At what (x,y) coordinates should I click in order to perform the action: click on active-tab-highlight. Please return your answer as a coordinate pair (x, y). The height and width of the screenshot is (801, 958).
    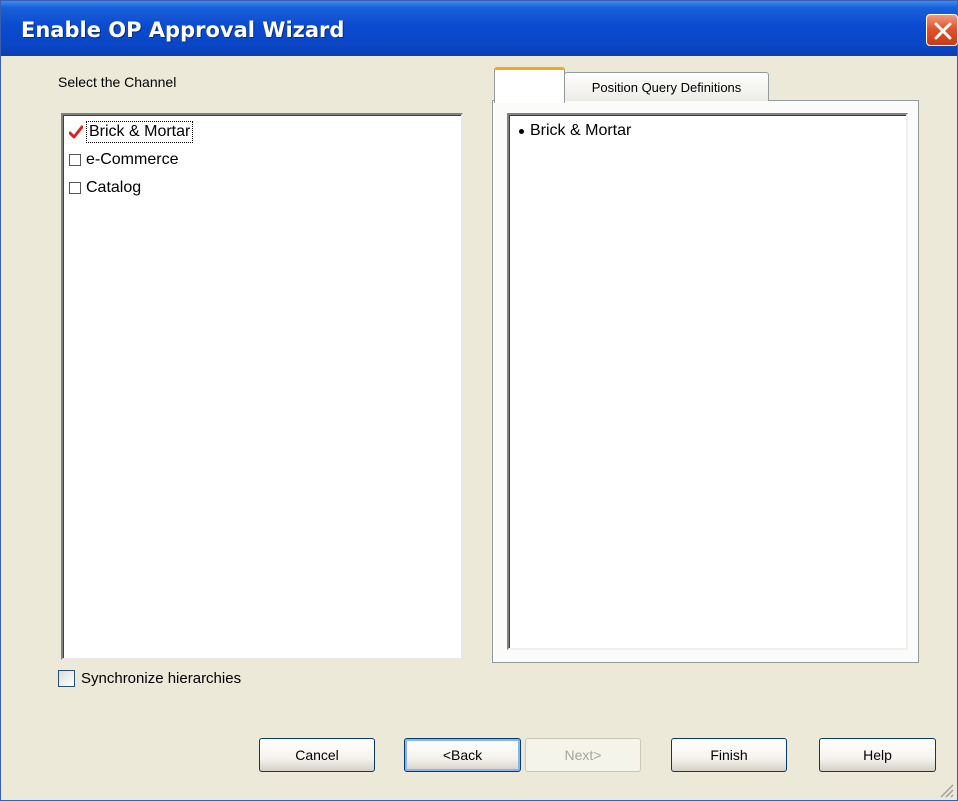
    Looking at the image, I should click on (529, 68).